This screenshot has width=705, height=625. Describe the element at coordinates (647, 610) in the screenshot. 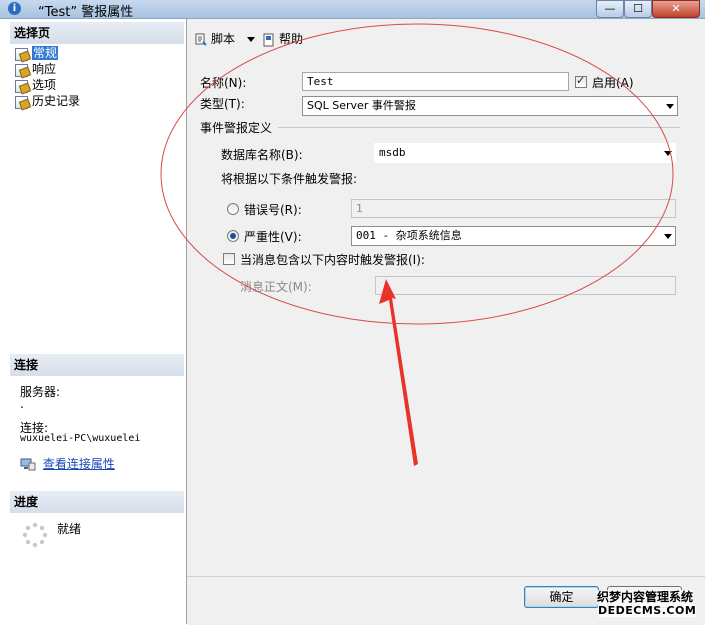

I see `watermark-domain: DEDECMS.COM` at that location.